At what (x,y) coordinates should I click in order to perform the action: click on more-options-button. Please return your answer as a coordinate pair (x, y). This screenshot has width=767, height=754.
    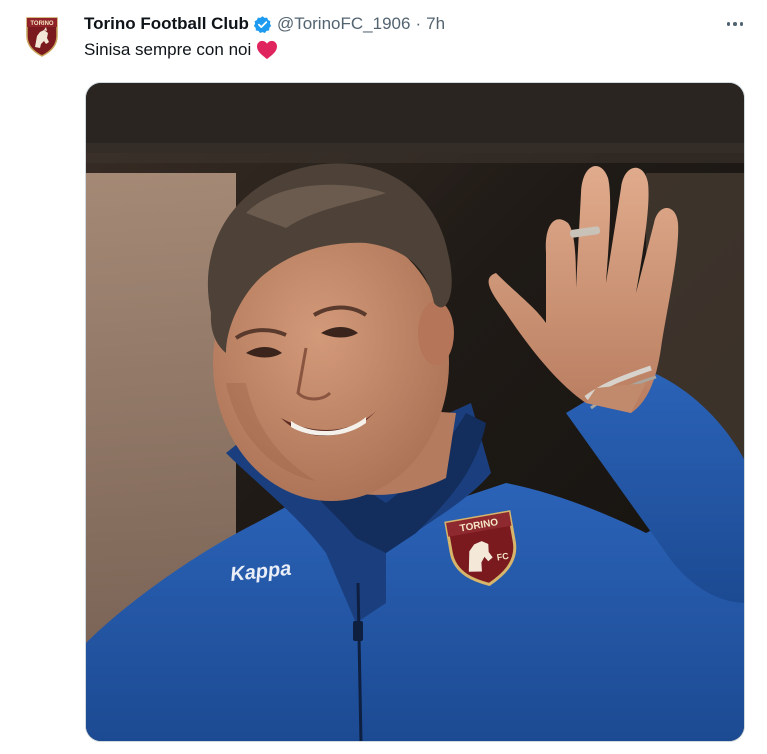
    Looking at the image, I should click on (735, 24).